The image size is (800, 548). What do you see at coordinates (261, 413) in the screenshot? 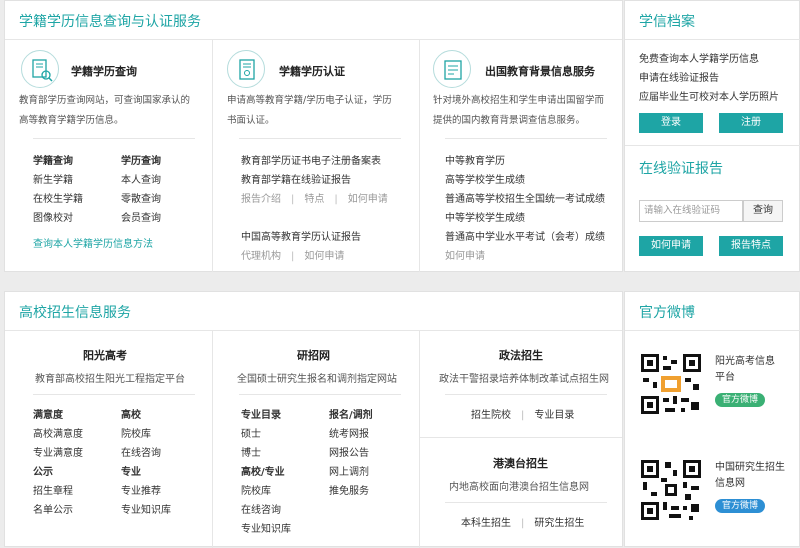
I see `yz-head: 专业目录` at bounding box center [261, 413].